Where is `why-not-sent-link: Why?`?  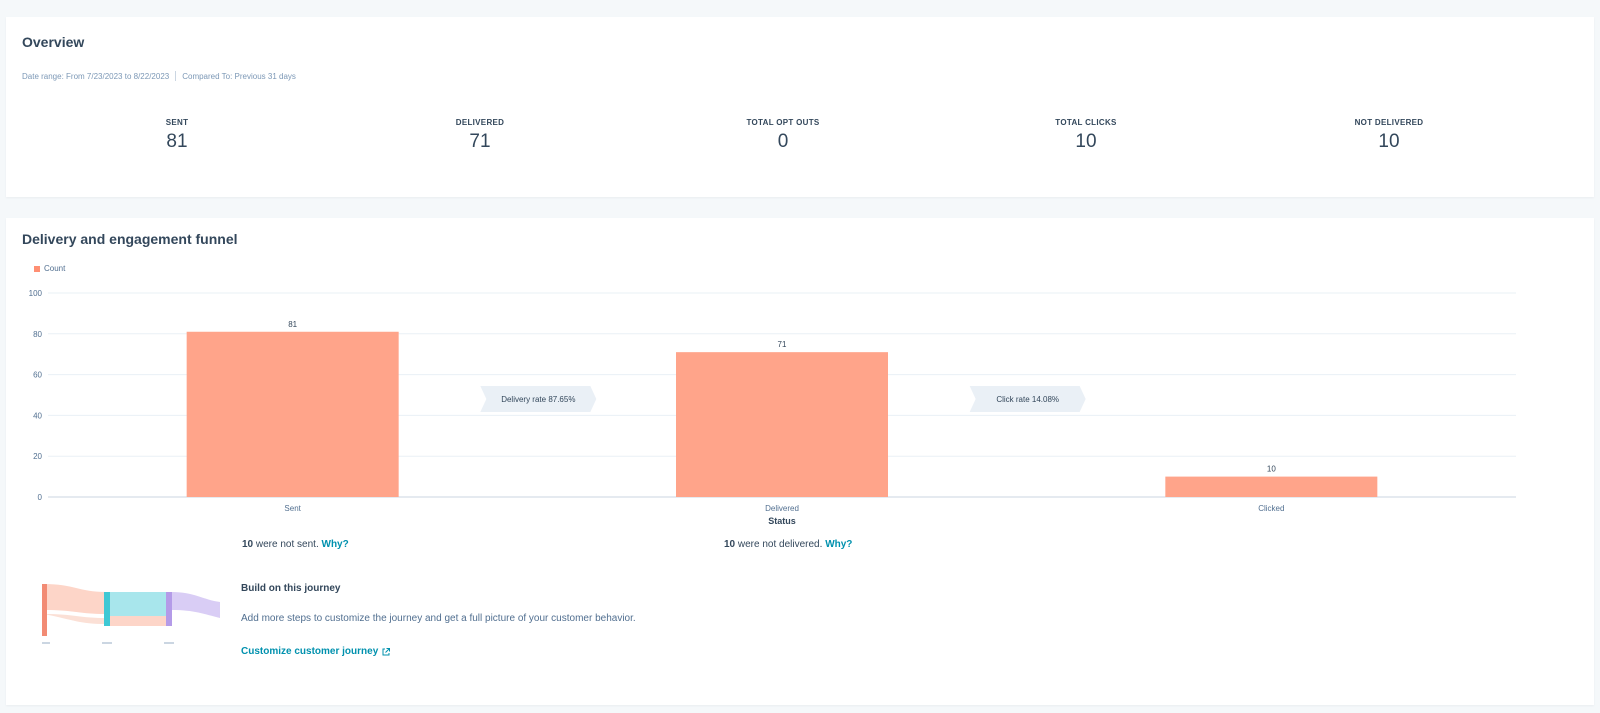
why-not-sent-link: Why? is located at coordinates (335, 544).